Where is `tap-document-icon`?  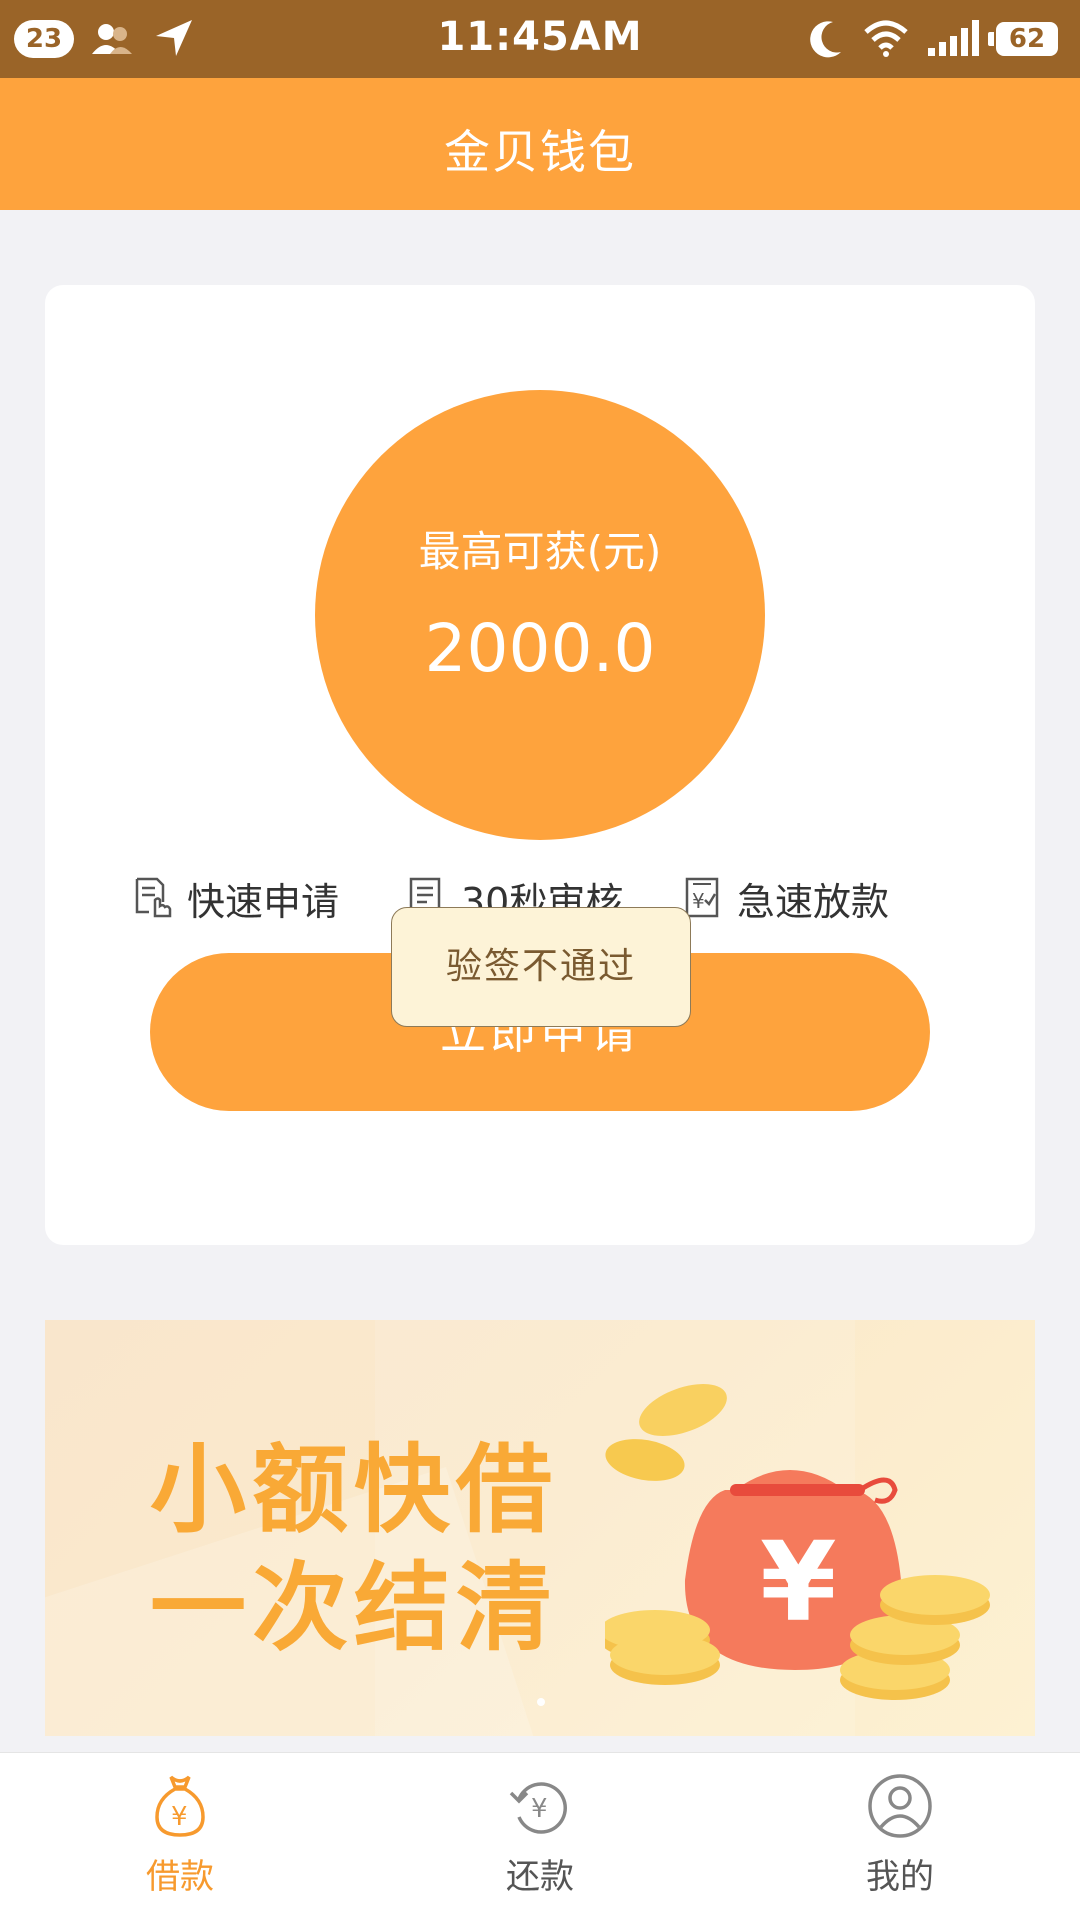
tap-document-icon is located at coordinates (153, 897).